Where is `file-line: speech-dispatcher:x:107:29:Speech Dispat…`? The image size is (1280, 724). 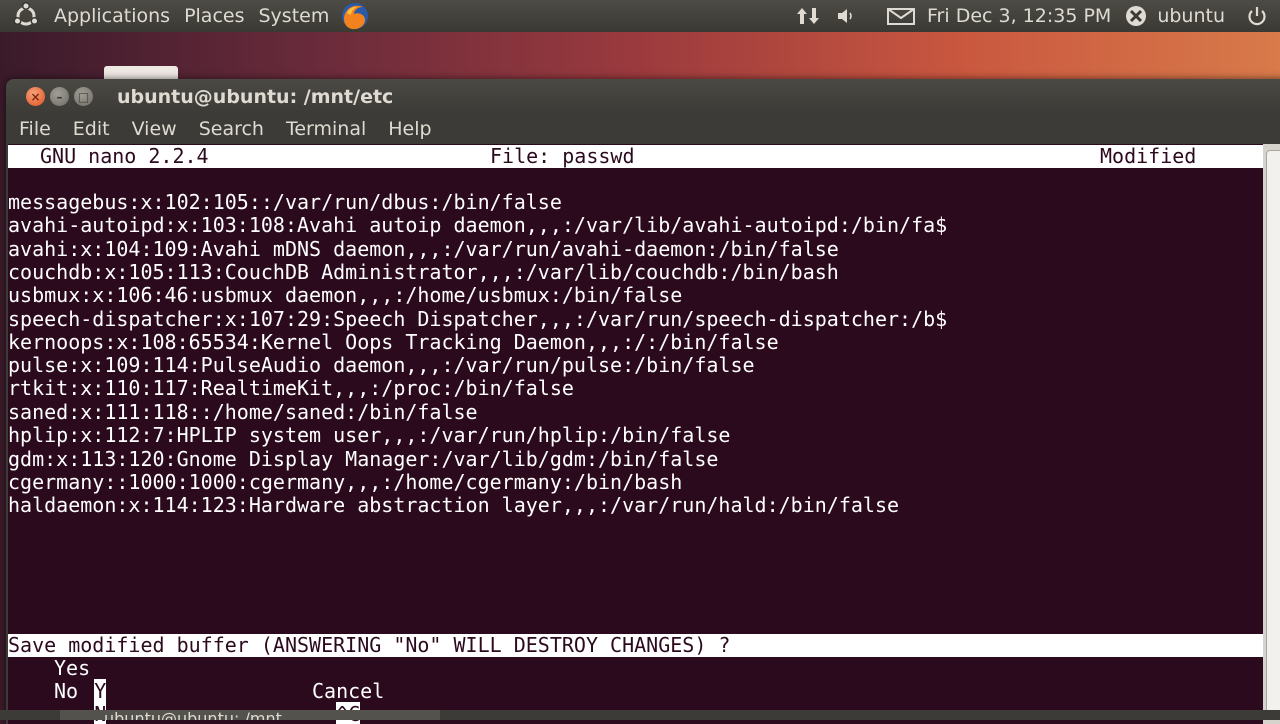 file-line: speech-dispatcher:x:107:29:Speech Dispat… is located at coordinates (478, 319).